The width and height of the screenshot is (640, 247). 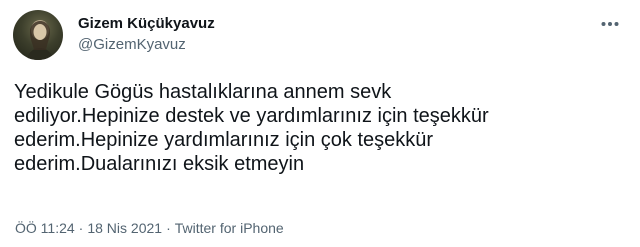 I want to click on tweet-time: ÖÖ 11:24, so click(x=45, y=228).